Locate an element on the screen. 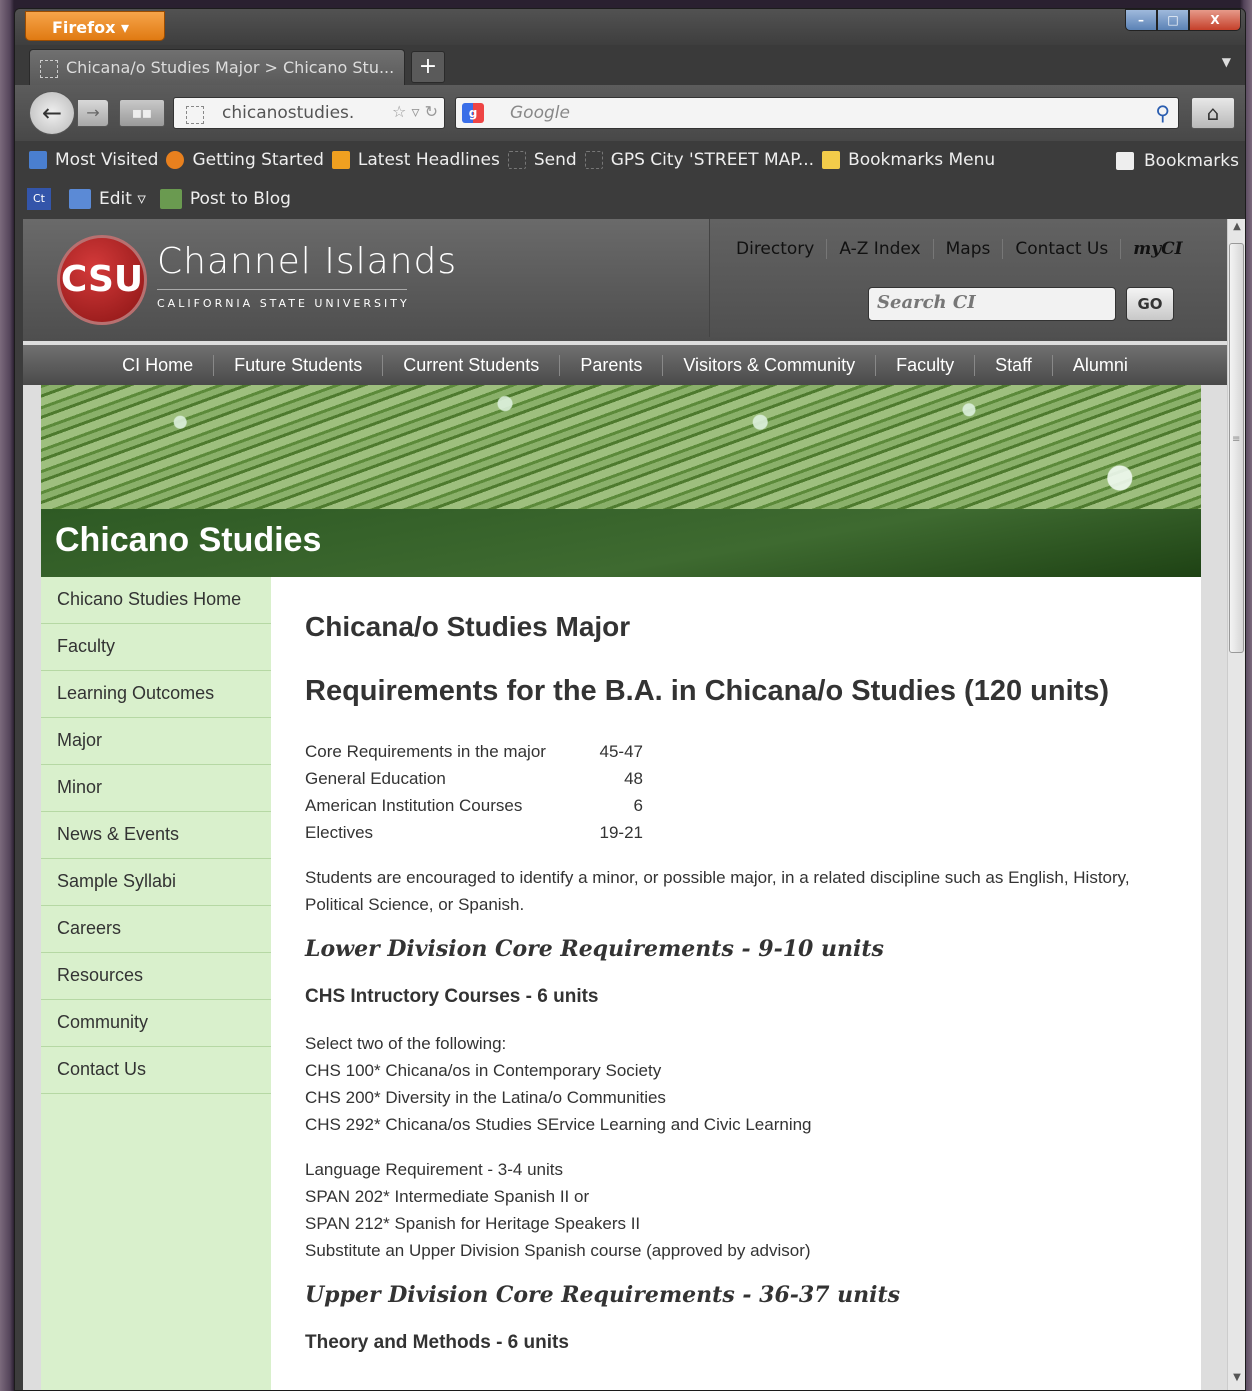 The height and width of the screenshot is (1391, 1252). title-bar: Firefox ▾ – □ X is located at coordinates (630, 27).